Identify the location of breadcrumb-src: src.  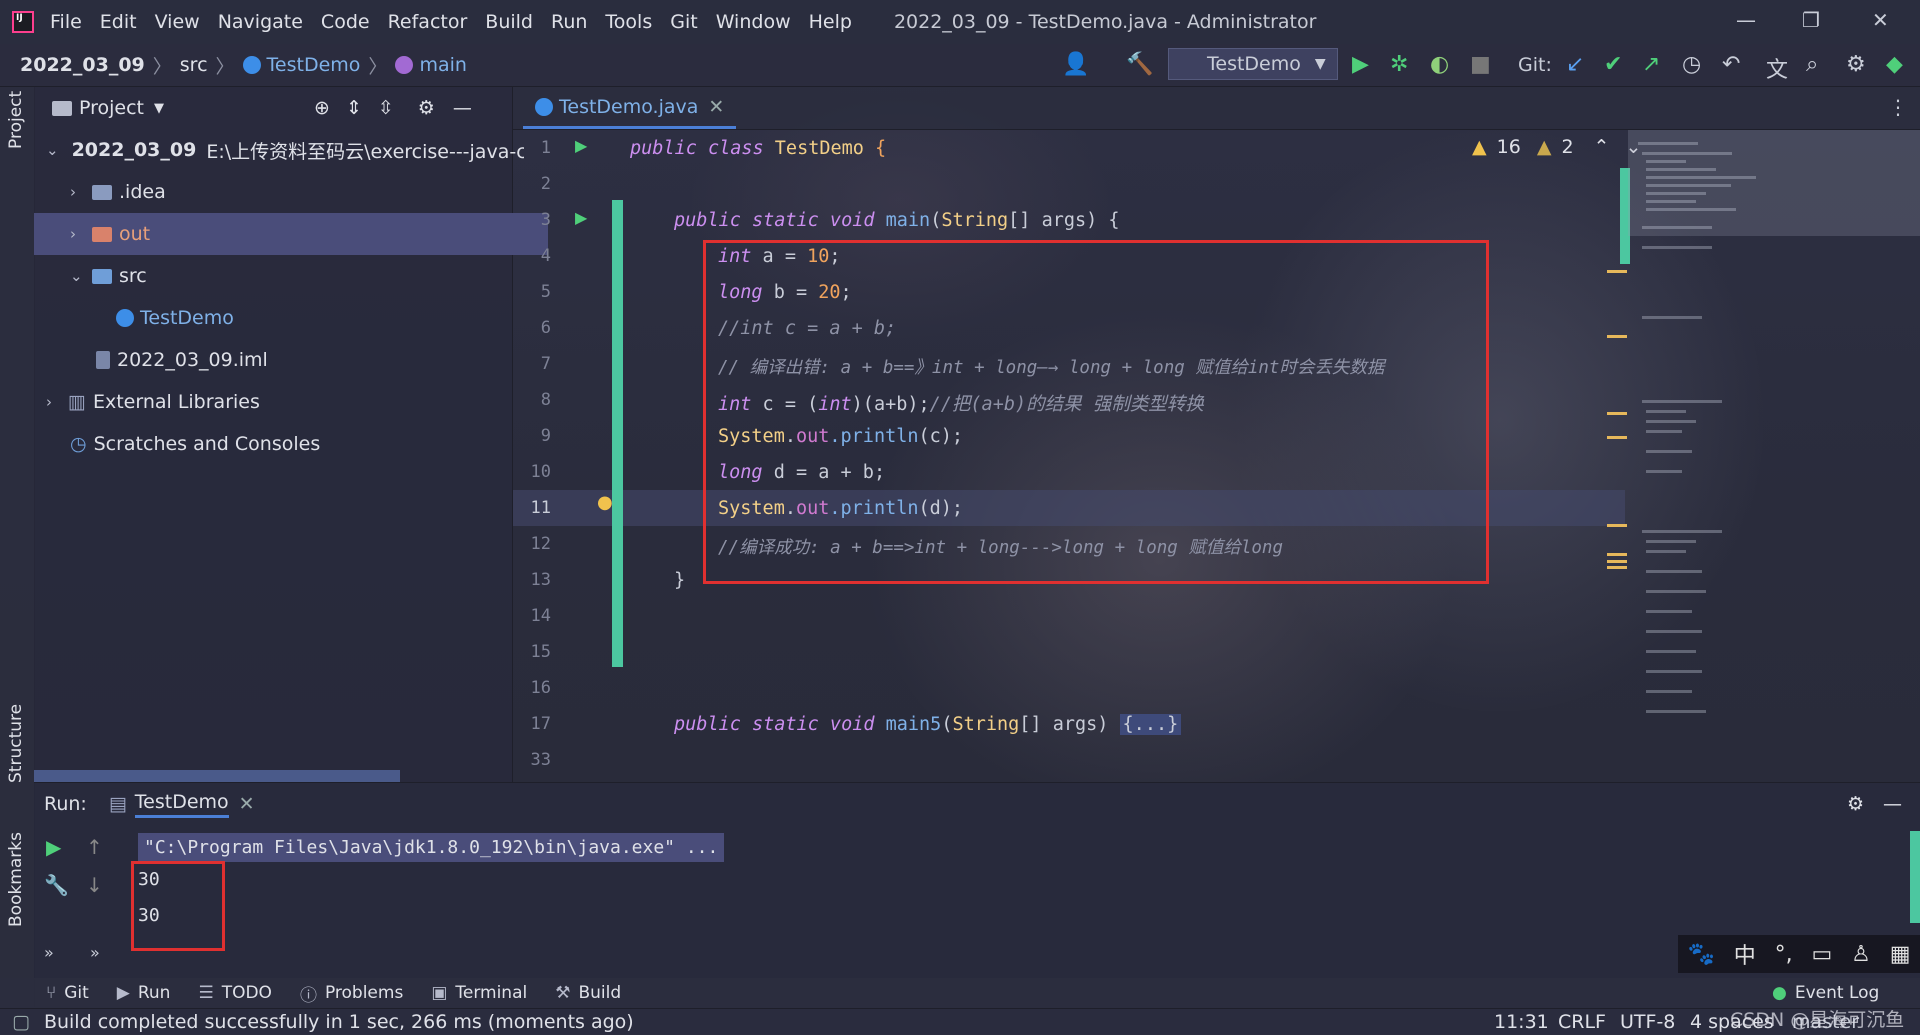
(194, 65).